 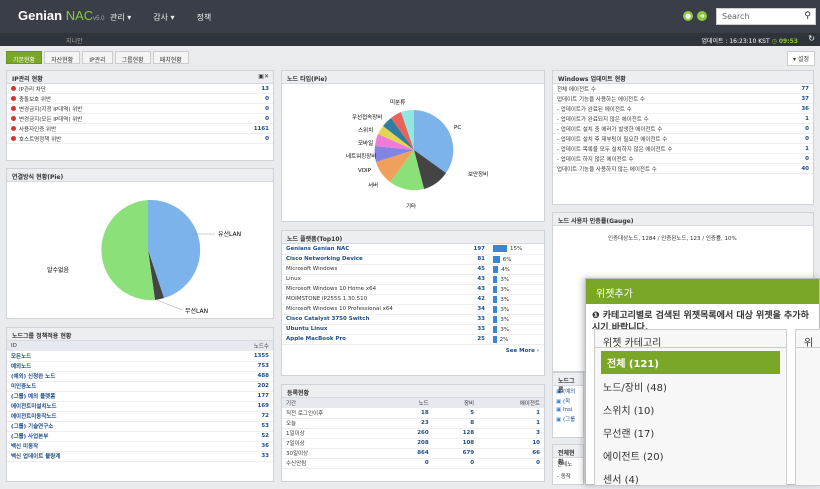 I want to click on row-value: 40, so click(x=805, y=169).